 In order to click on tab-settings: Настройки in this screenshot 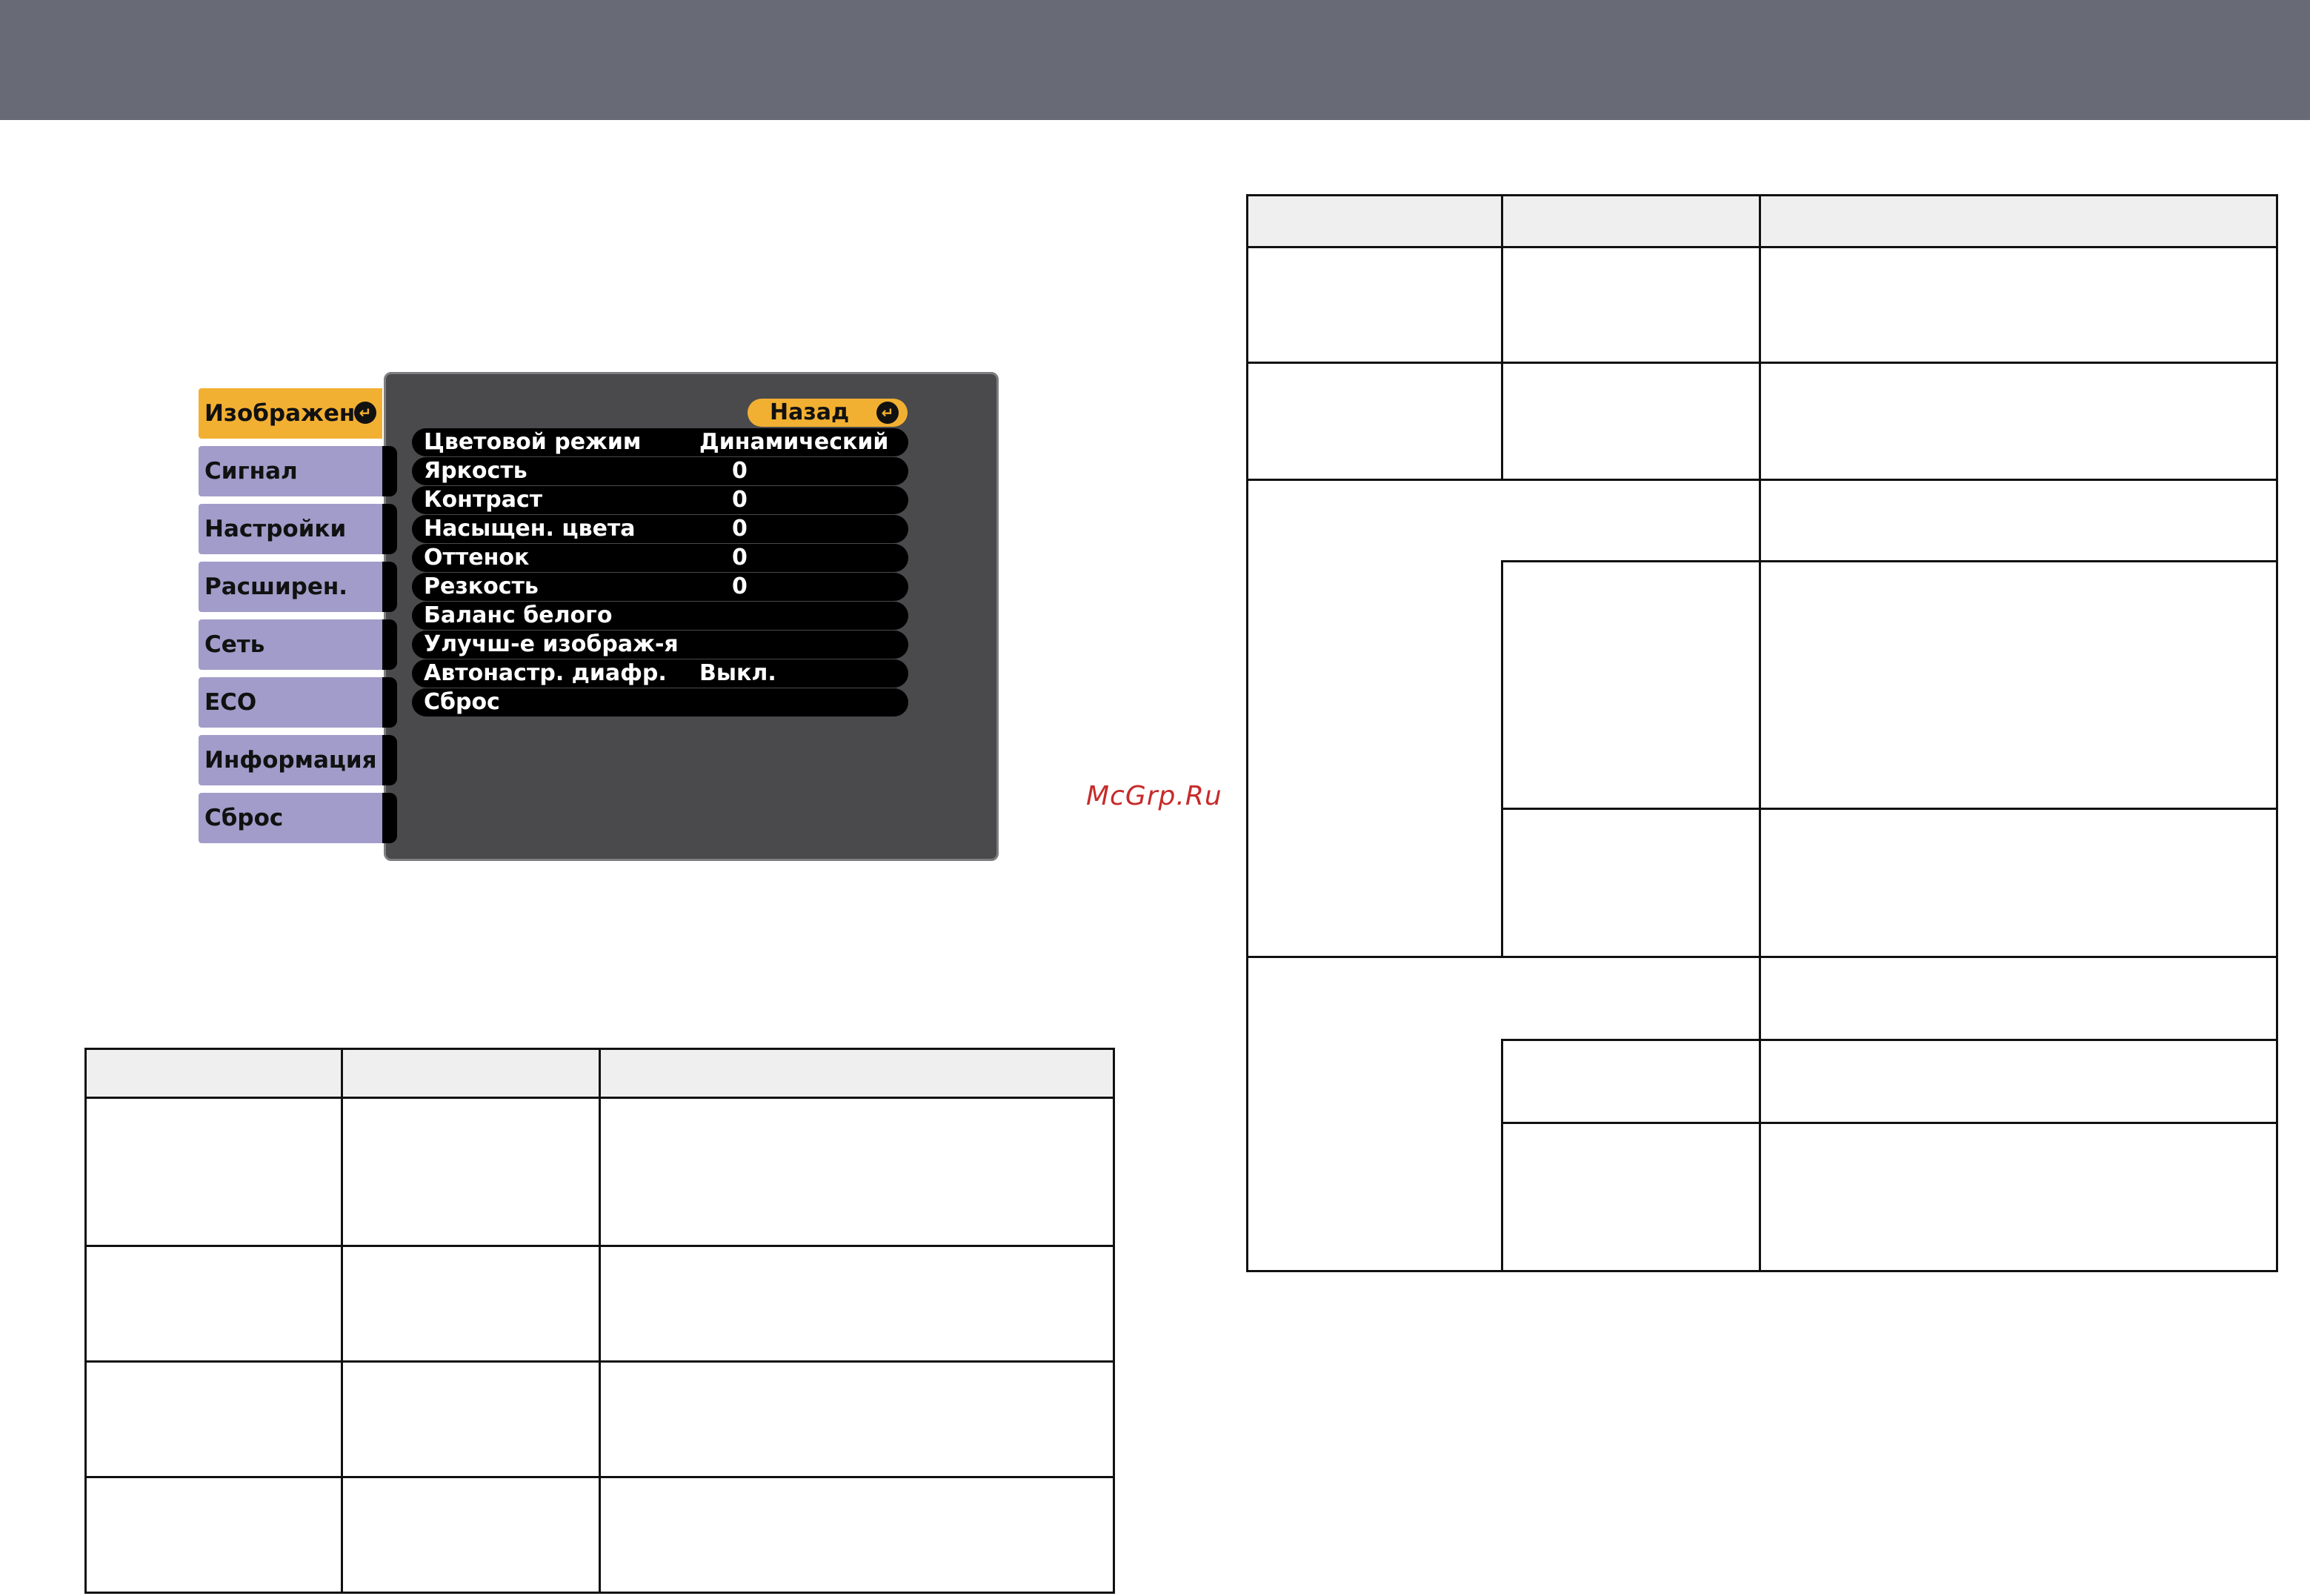, I will do `click(290, 529)`.